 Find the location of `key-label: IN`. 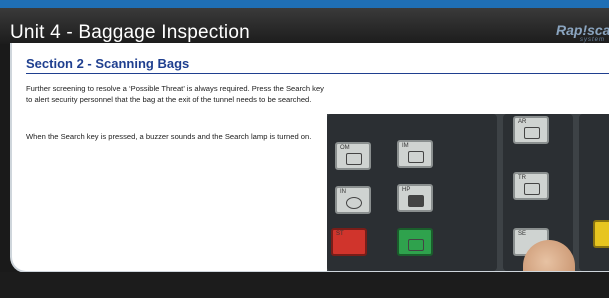

key-label: IN is located at coordinates (343, 192).